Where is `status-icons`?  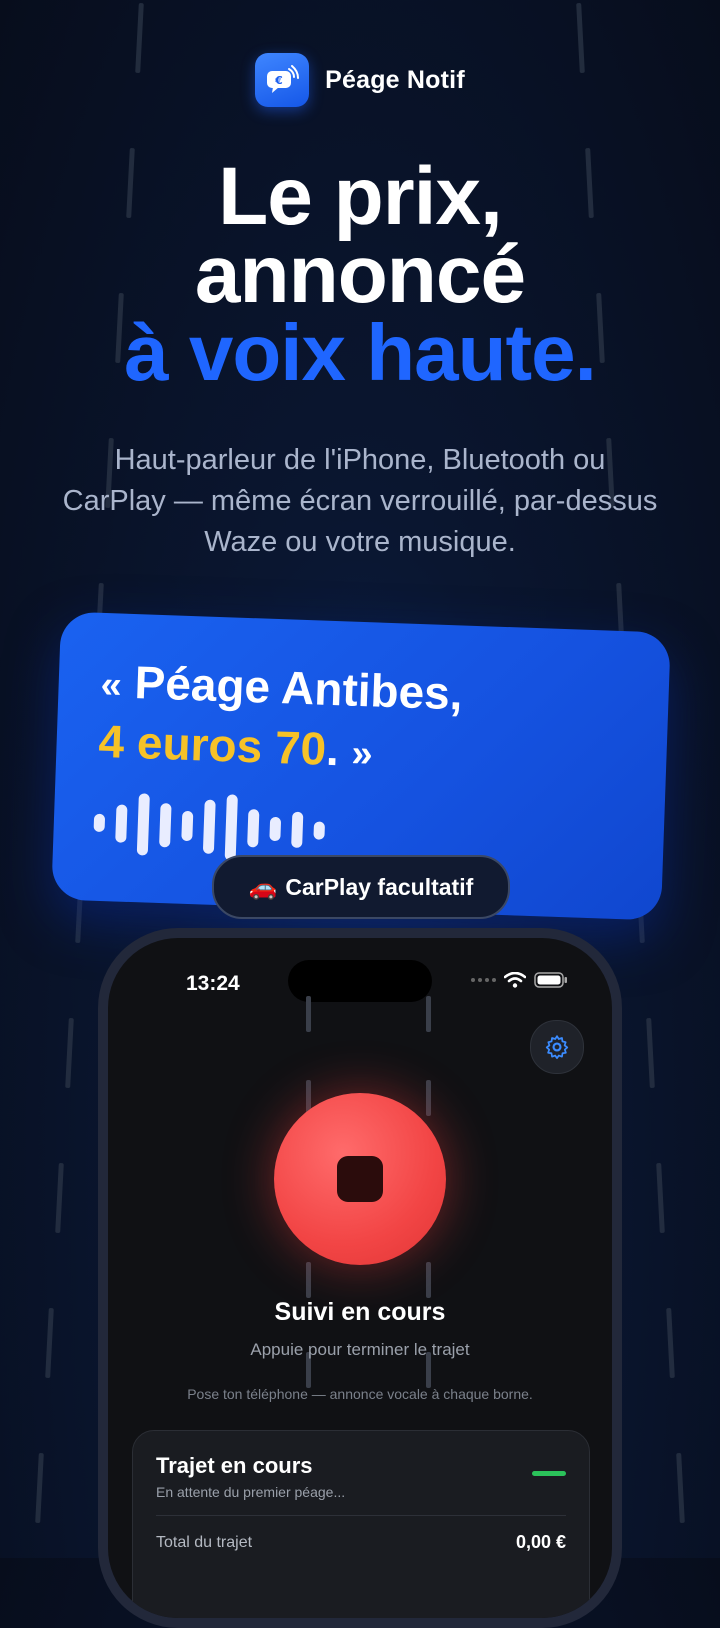
status-icons is located at coordinates (519, 980).